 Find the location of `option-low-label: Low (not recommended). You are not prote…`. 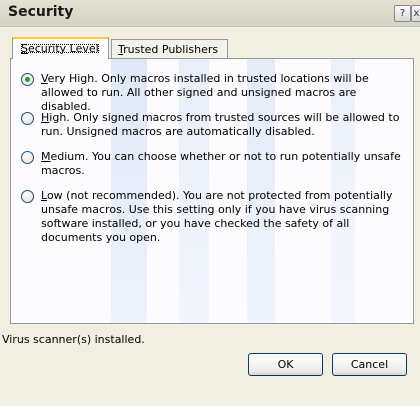

option-low-label: Low (not recommended). You are not prote… is located at coordinates (217, 216).